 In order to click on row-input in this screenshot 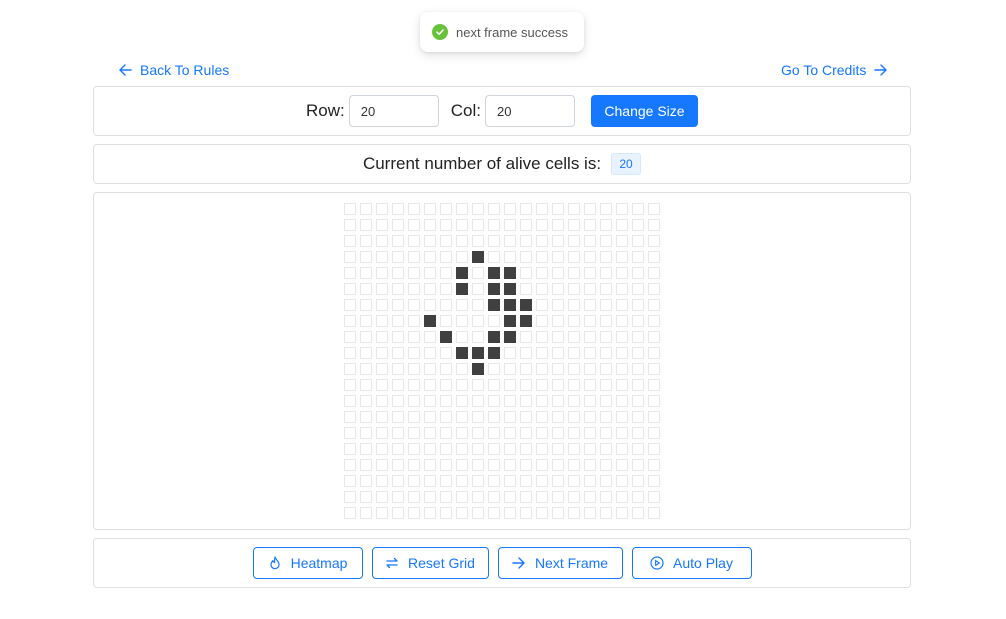, I will do `click(393, 111)`.